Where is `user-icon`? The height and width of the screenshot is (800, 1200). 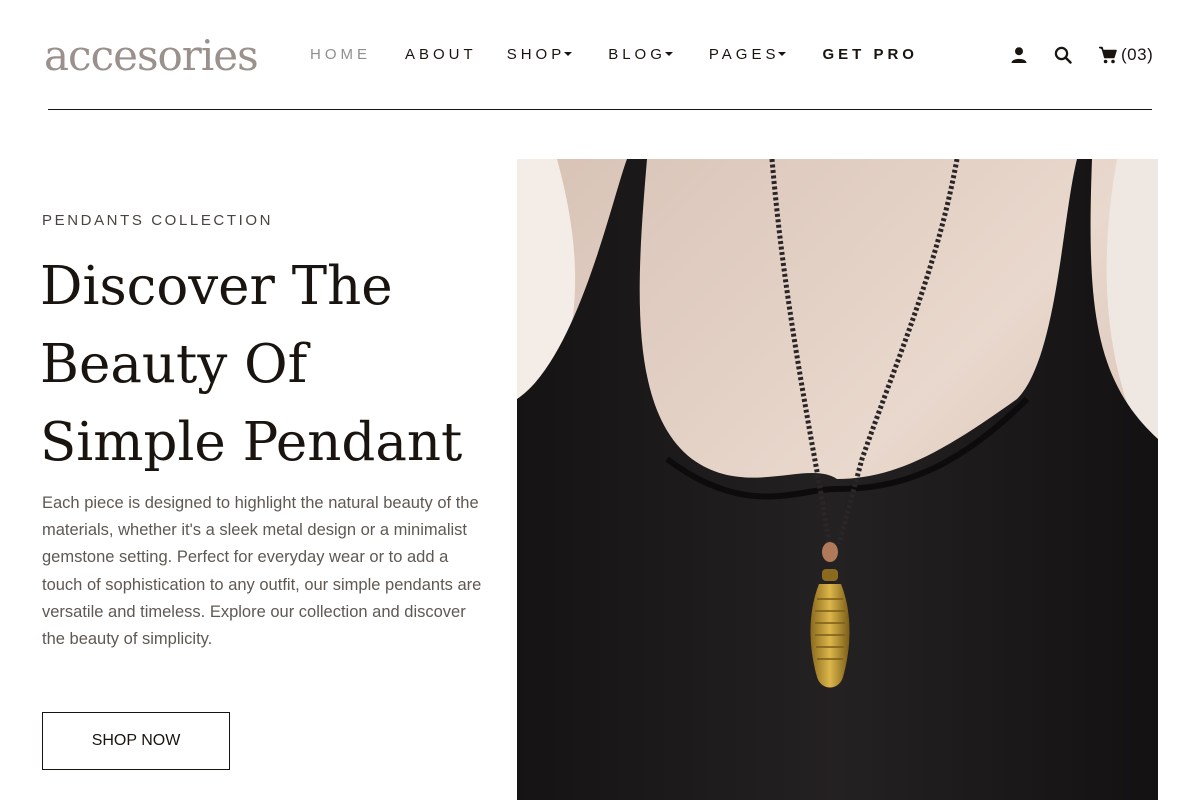
user-icon is located at coordinates (1019, 55).